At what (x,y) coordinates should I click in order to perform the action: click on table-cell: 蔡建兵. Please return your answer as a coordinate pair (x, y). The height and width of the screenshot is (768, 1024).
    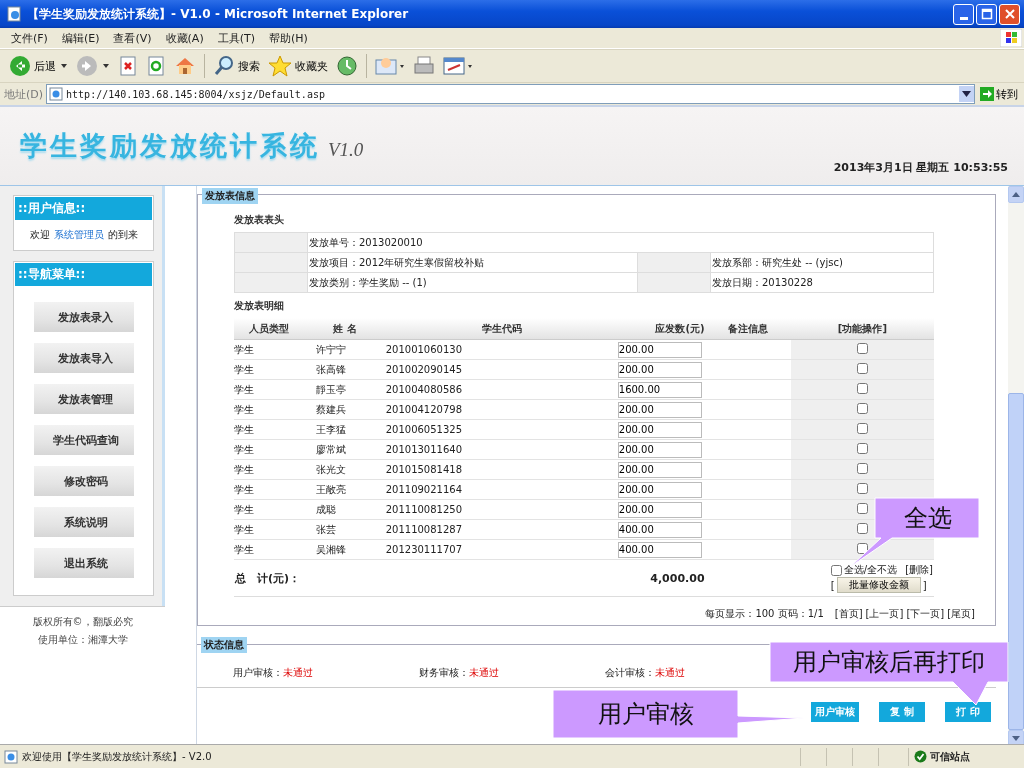
    Looking at the image, I should click on (345, 409).